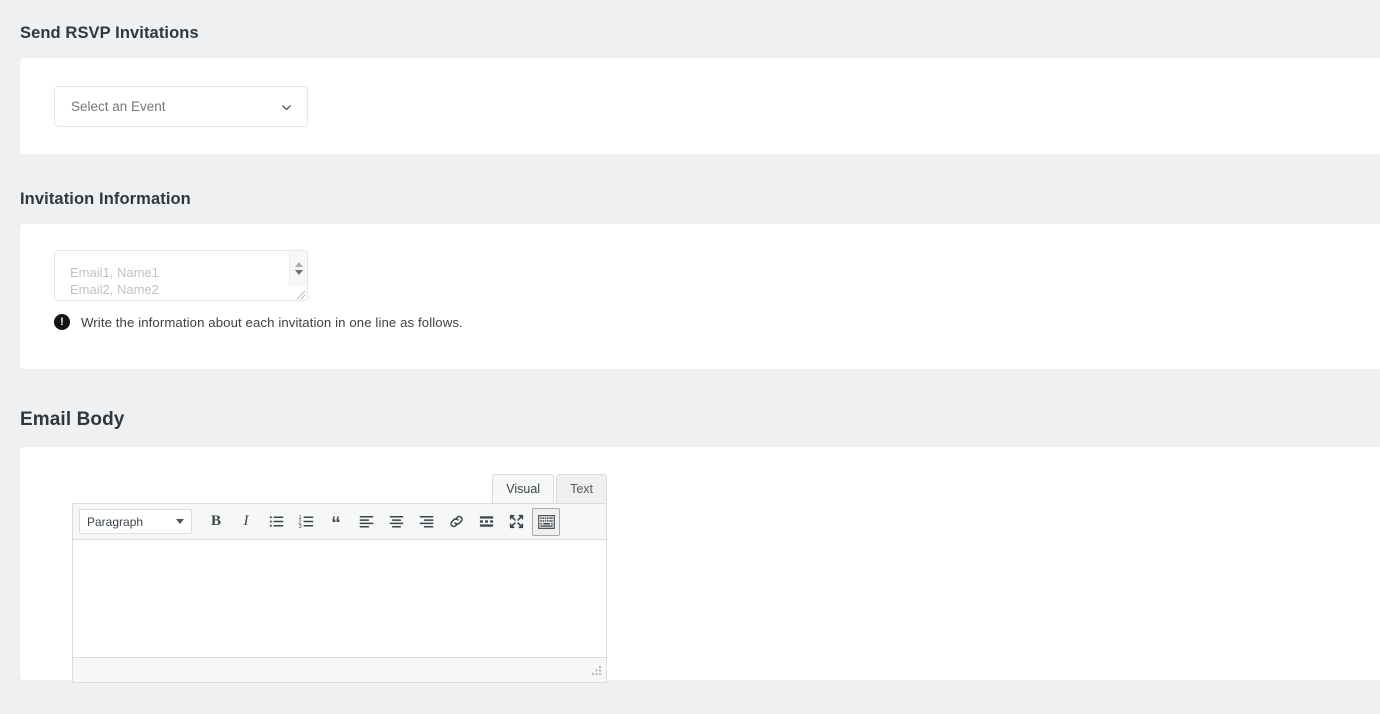 Image resolution: width=1380 pixels, height=714 pixels. I want to click on tab-visual: Visual, so click(523, 488).